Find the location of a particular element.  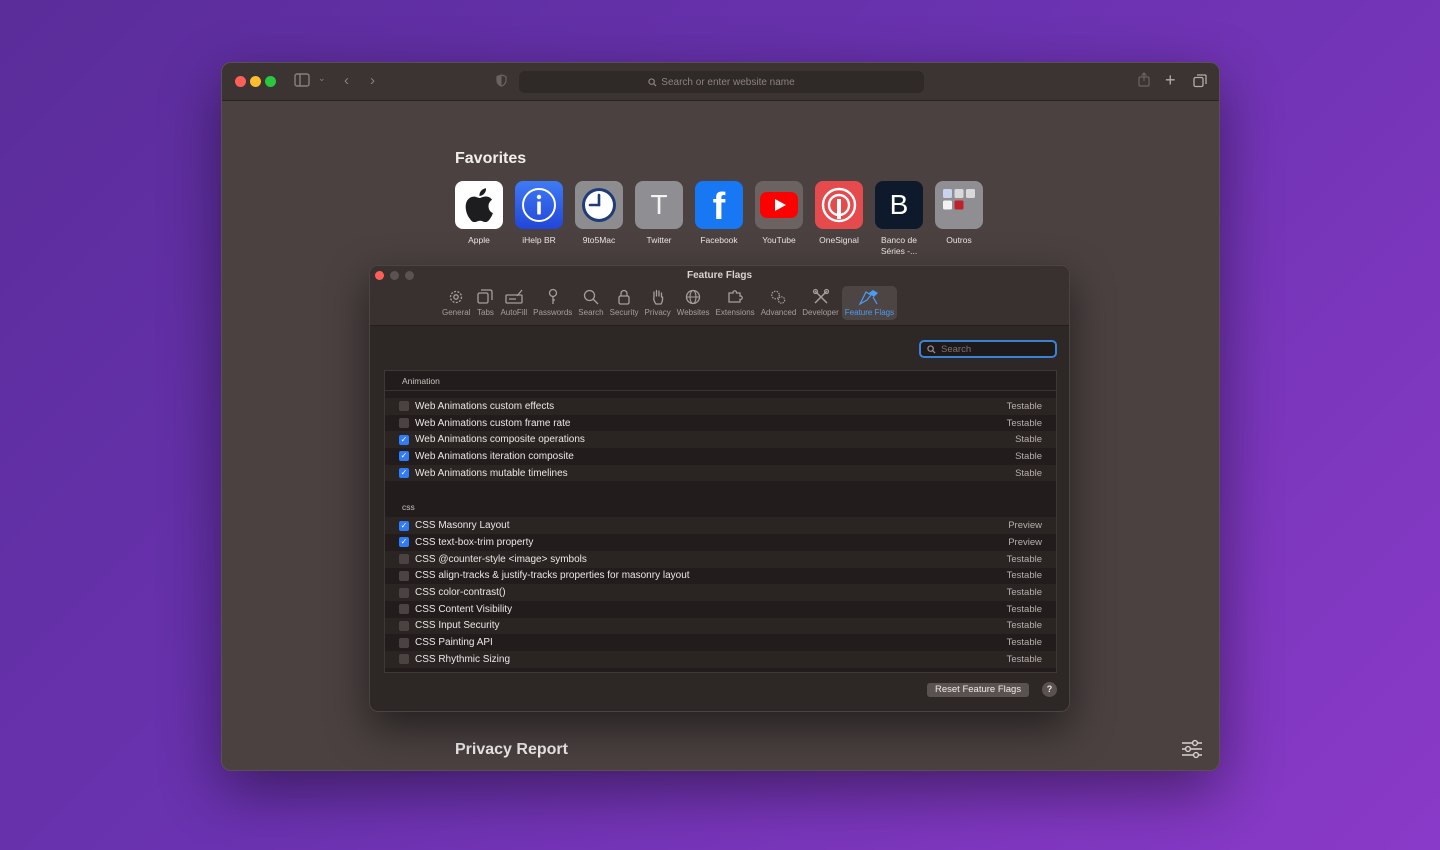

favorite-label: Facebook is located at coordinates (719, 240).